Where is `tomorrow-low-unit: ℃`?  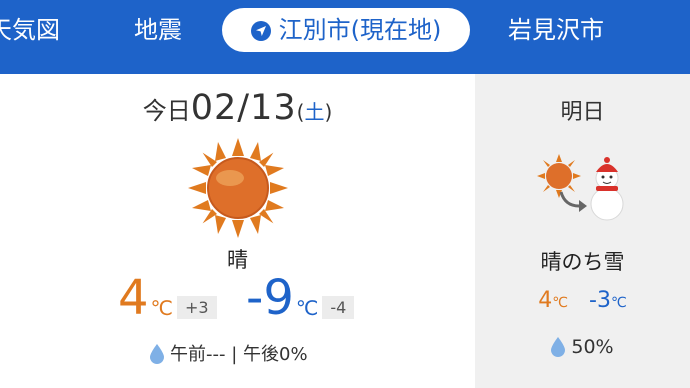
tomorrow-low-unit: ℃ is located at coordinates (618, 303).